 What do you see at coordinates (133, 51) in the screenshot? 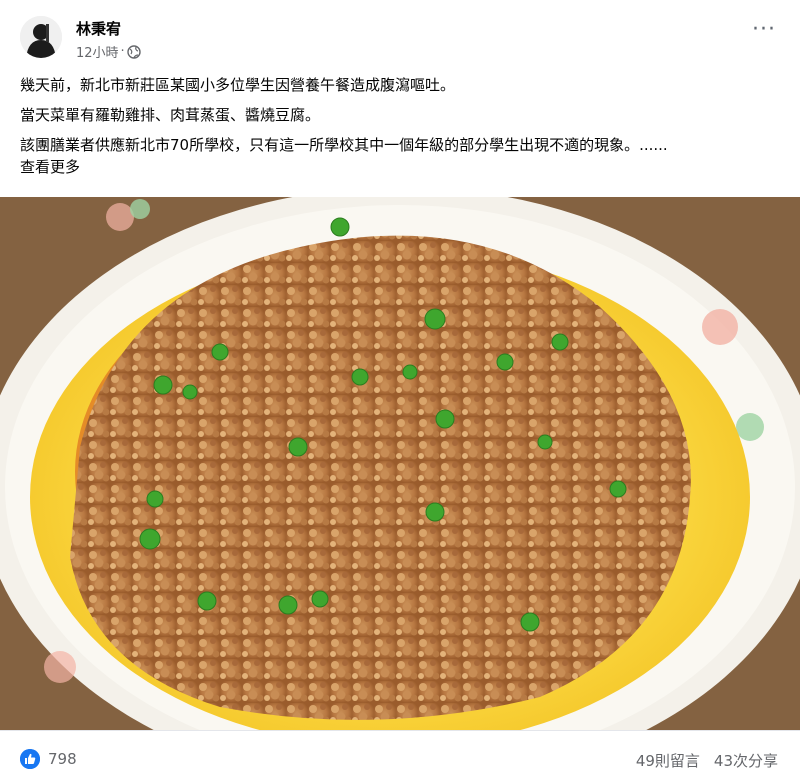
I see `globe-icon` at bounding box center [133, 51].